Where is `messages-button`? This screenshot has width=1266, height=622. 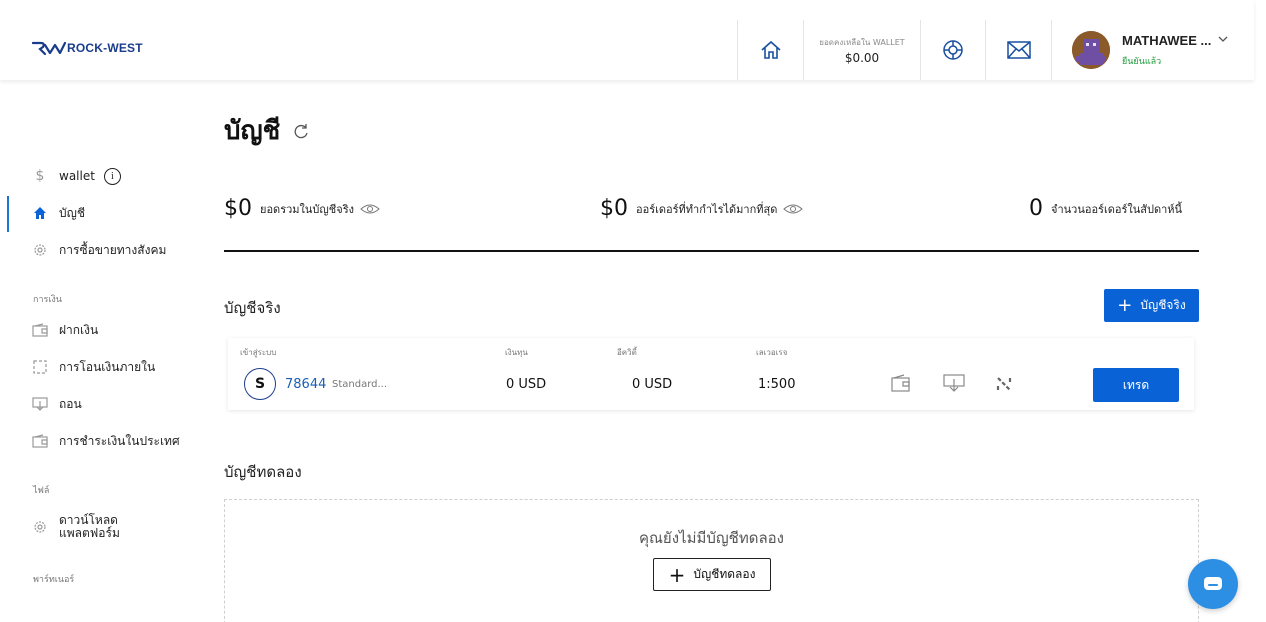
messages-button is located at coordinates (1018, 50).